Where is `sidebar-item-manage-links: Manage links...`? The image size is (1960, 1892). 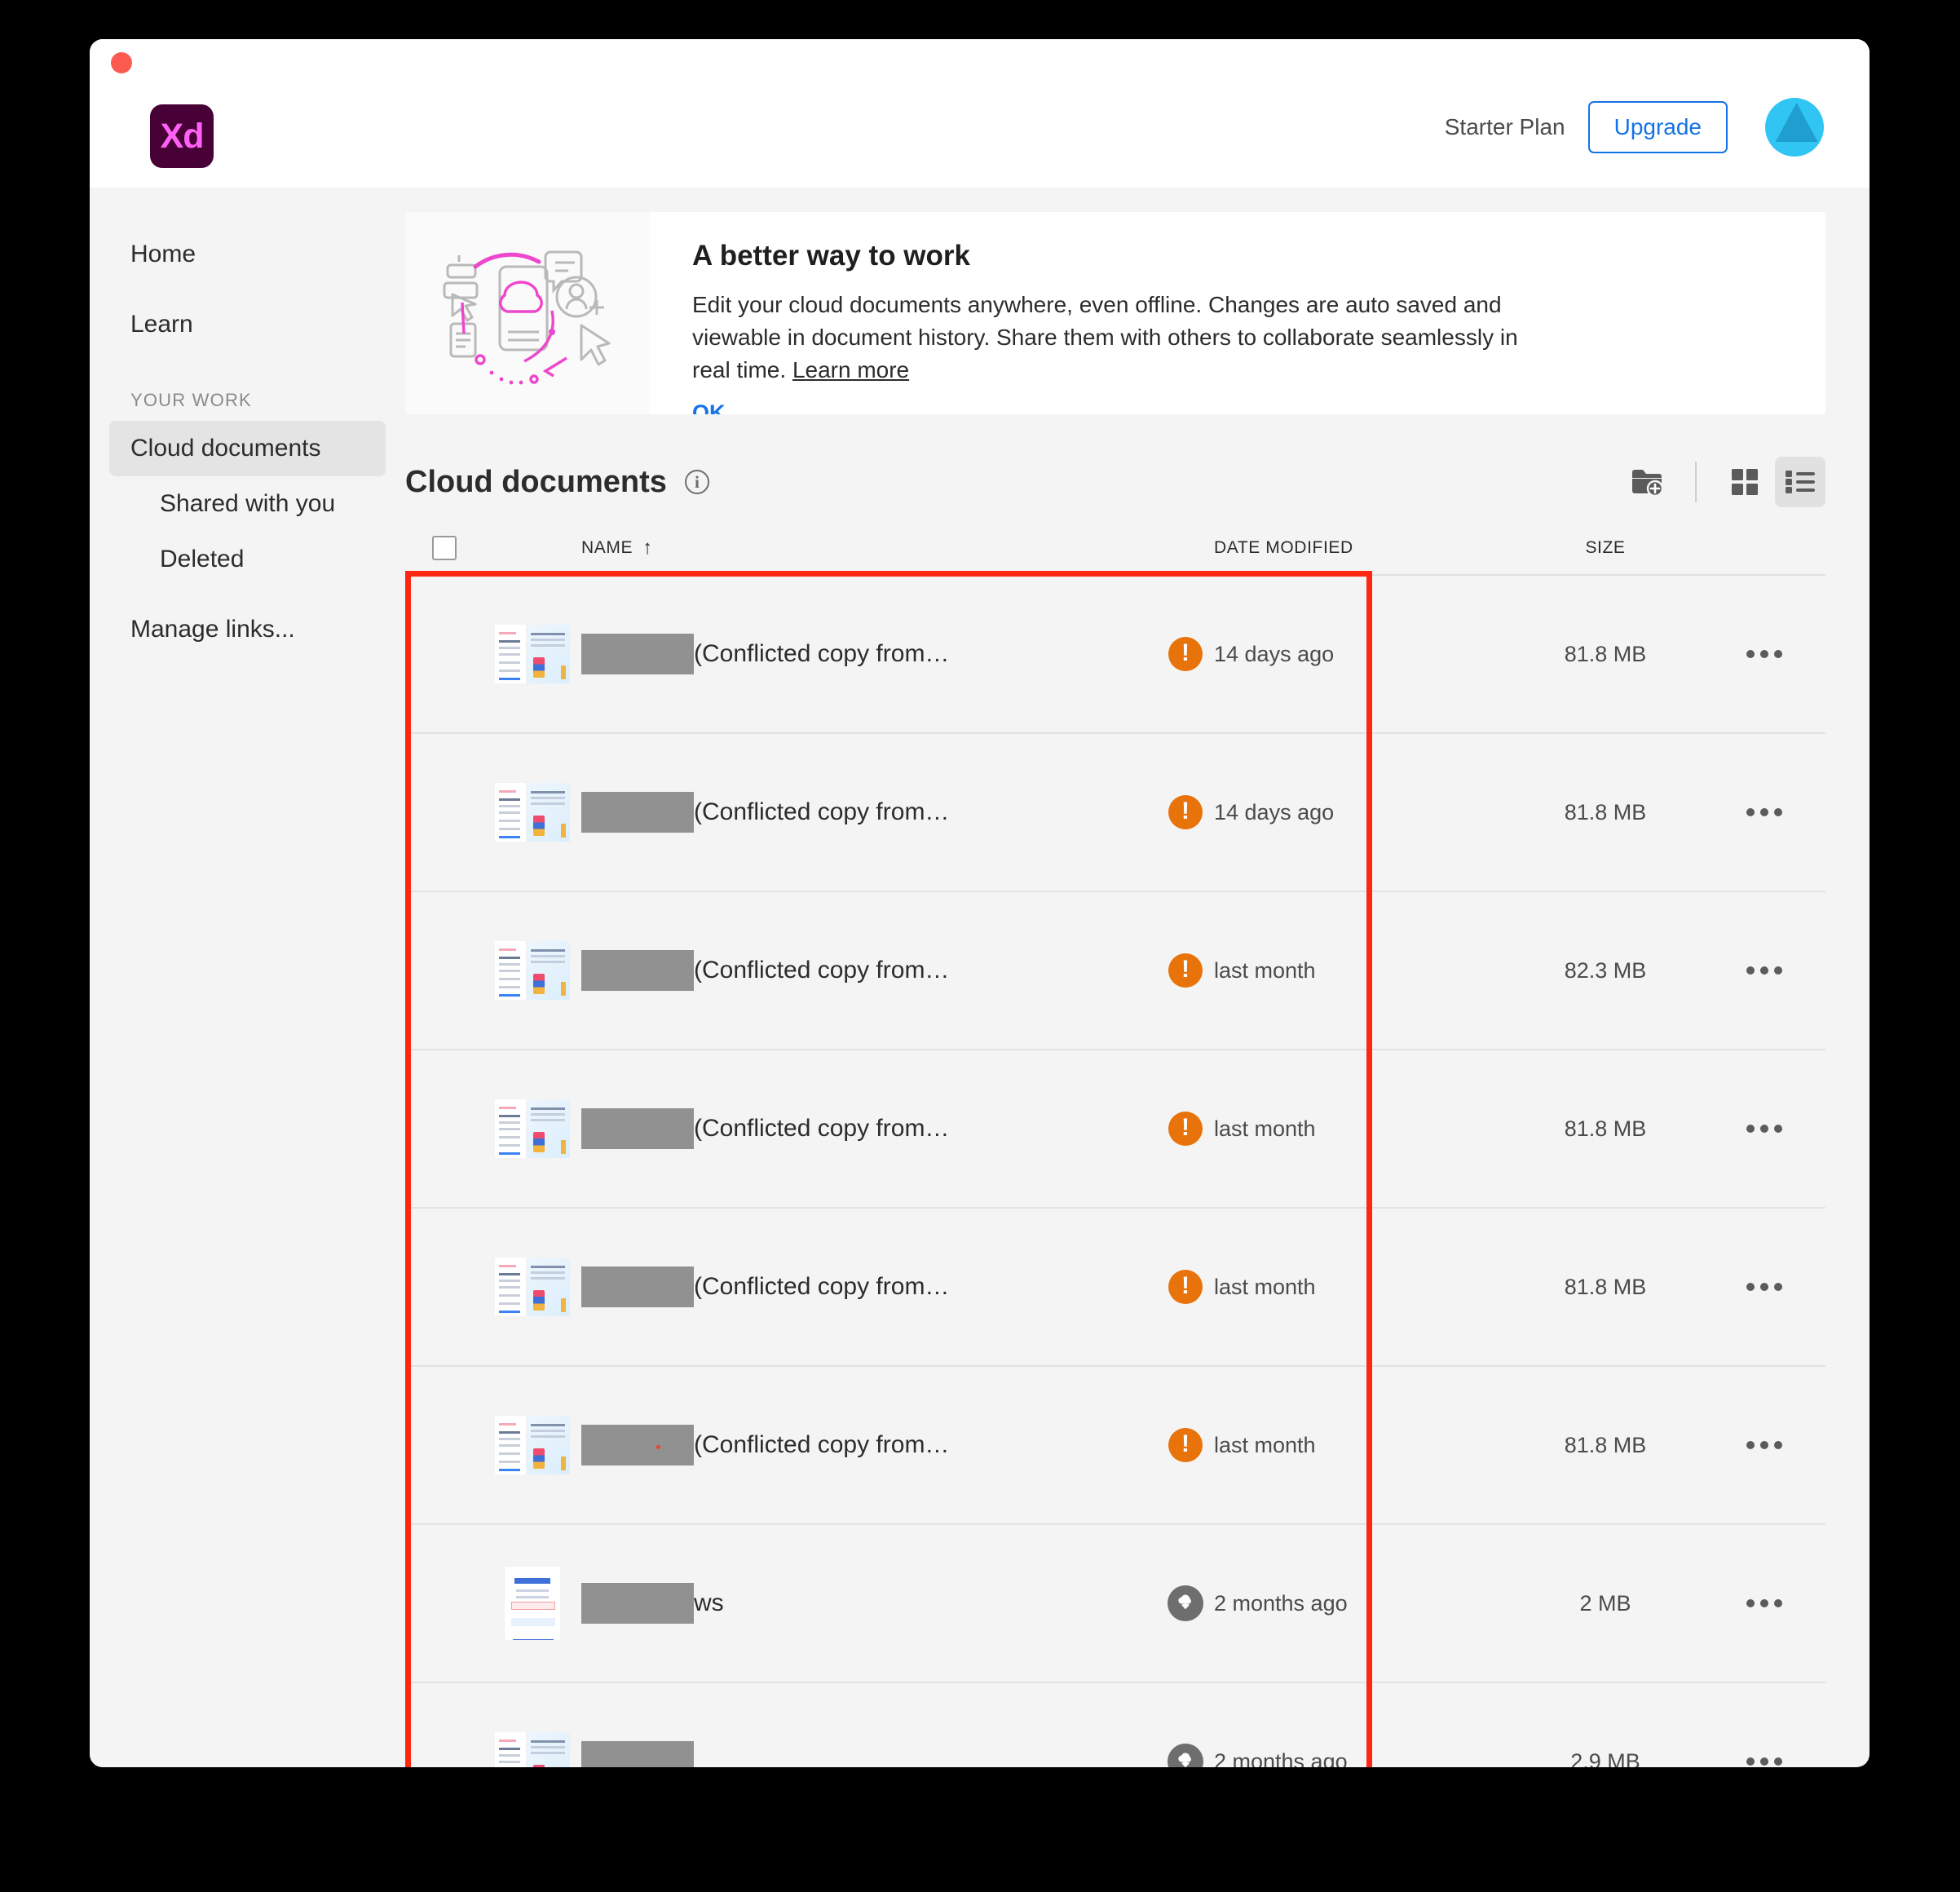 sidebar-item-manage-links: Manage links... is located at coordinates (247, 629).